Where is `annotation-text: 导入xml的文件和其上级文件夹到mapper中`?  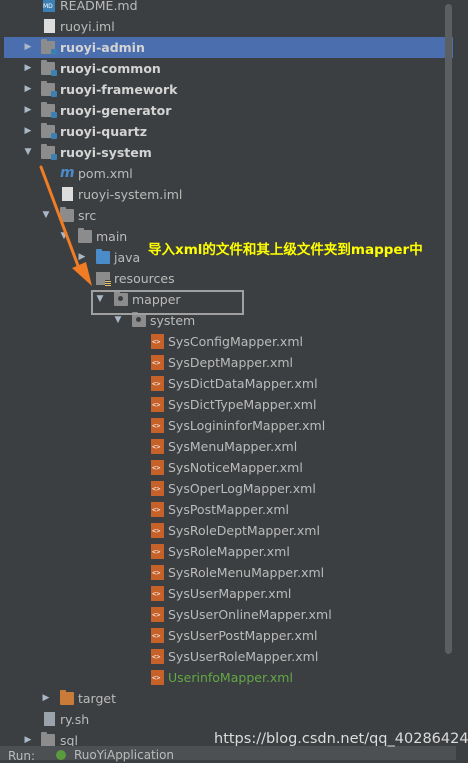
annotation-text: 导入xml的文件和其上级文件夹到mapper中 is located at coordinates (285, 250).